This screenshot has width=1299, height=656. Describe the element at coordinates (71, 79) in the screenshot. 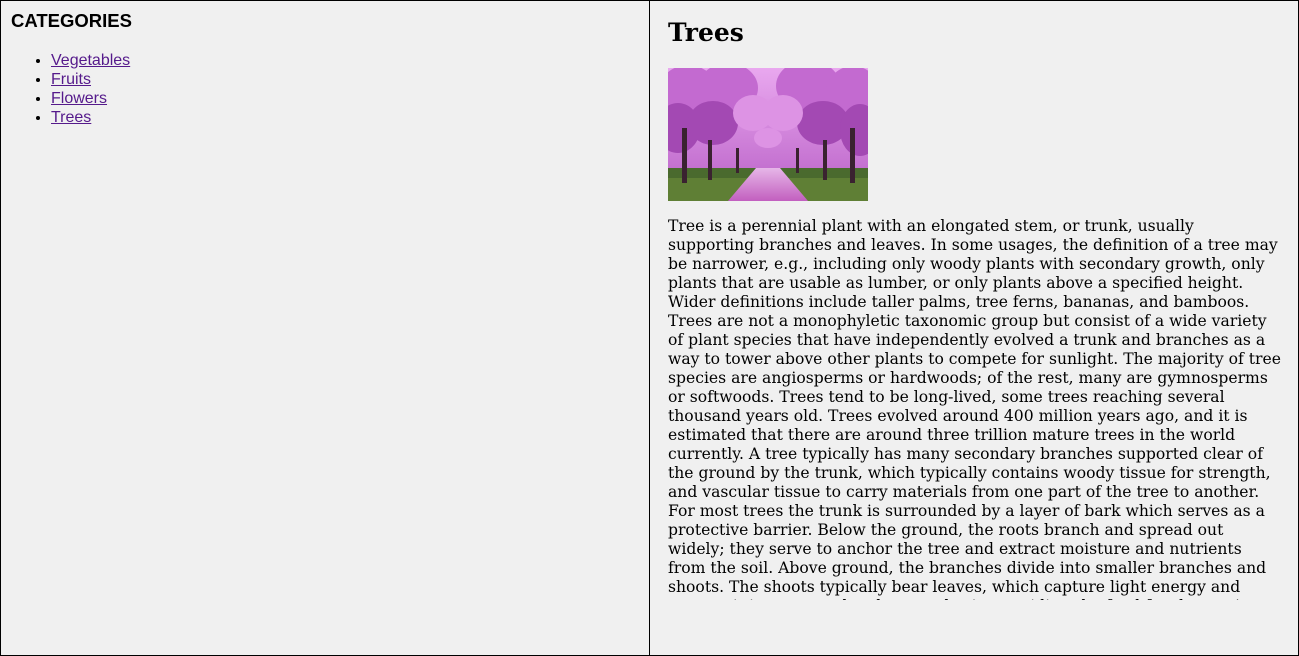

I see `category-link-fruits: Fruits` at that location.